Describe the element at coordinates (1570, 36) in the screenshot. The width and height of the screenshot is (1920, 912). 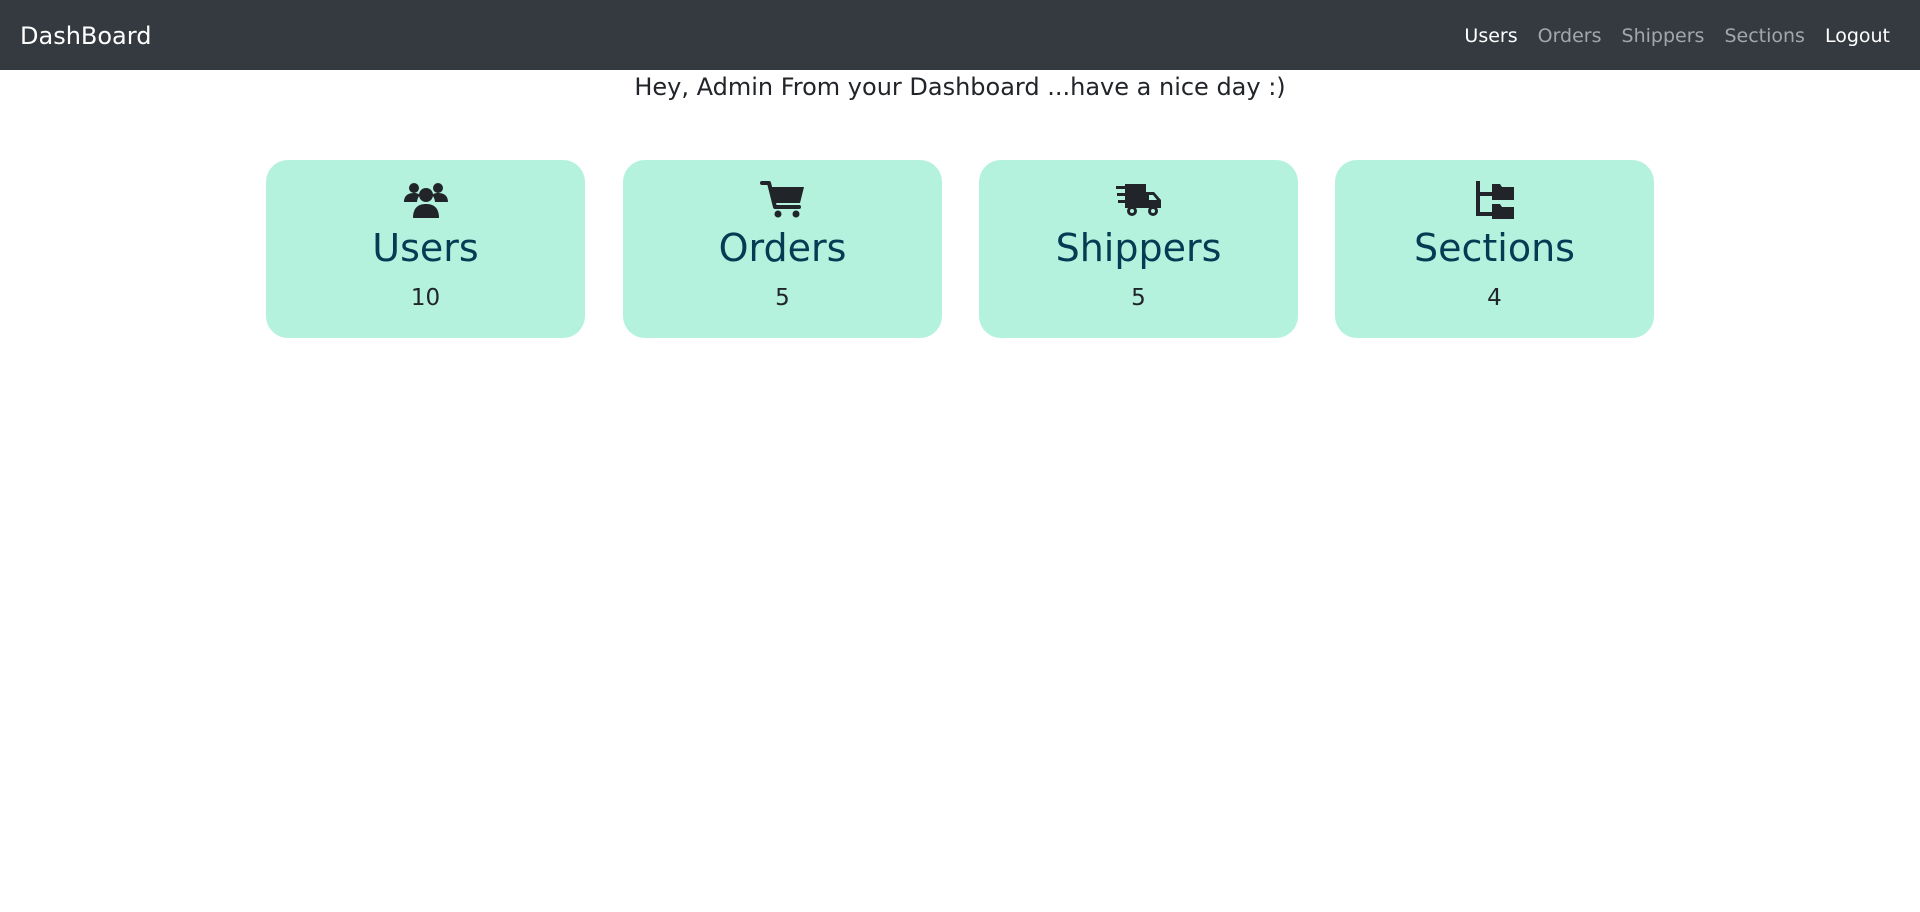
I see `nav-link-orders: Orders` at that location.